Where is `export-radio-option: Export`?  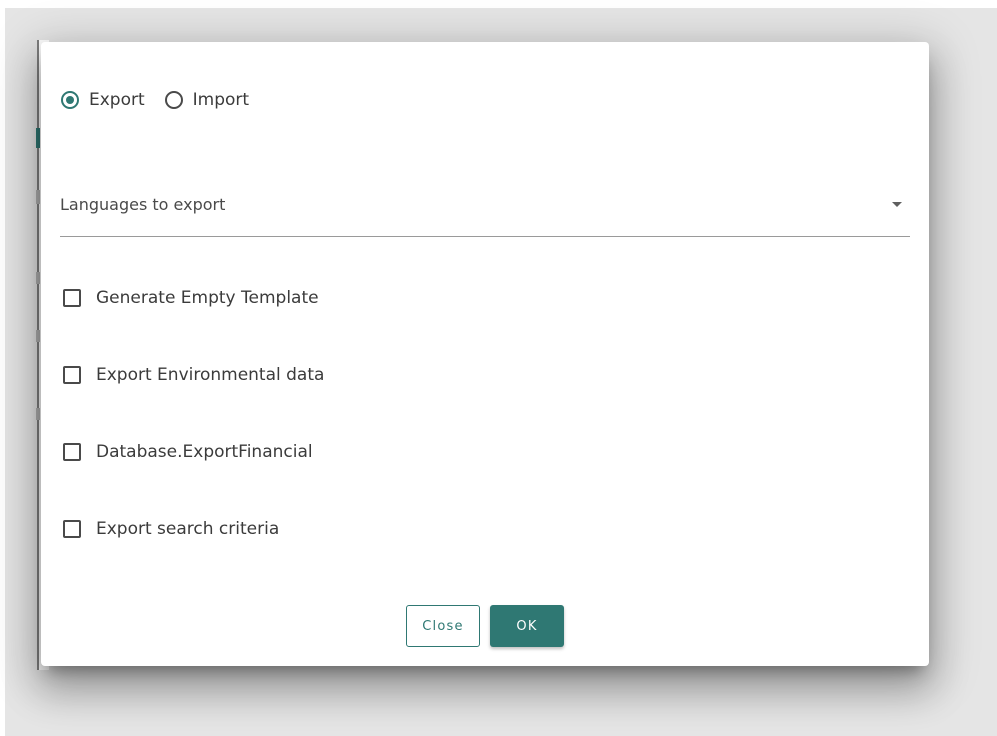 export-radio-option: Export is located at coordinates (103, 100).